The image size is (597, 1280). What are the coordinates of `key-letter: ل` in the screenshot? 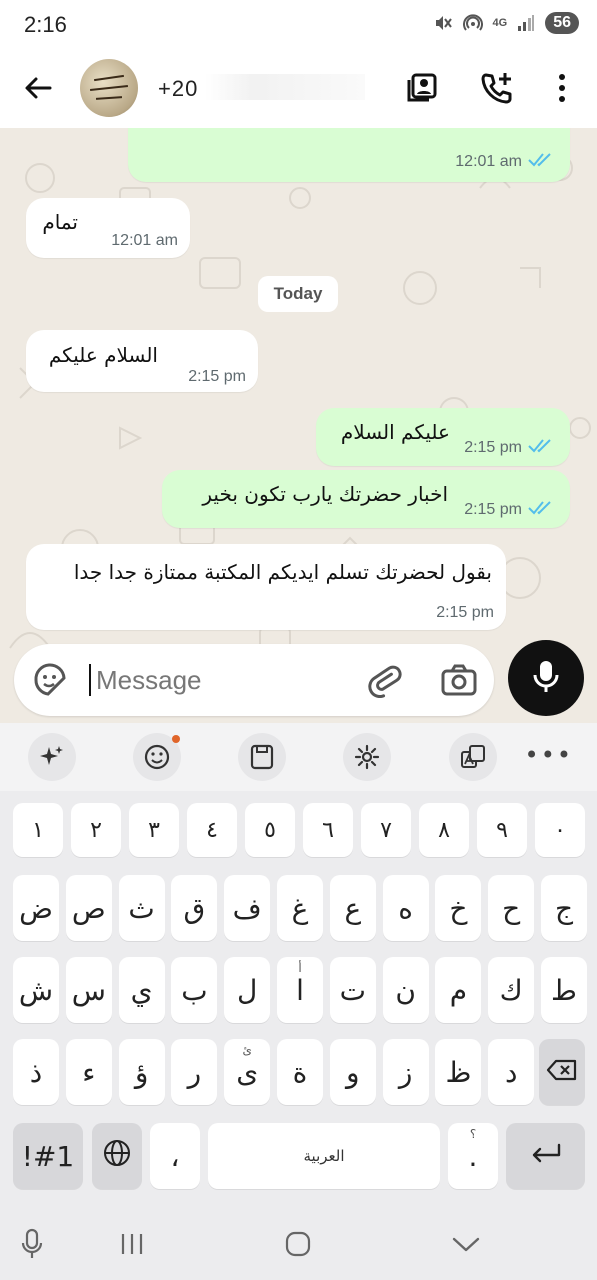 It's located at (247, 990).